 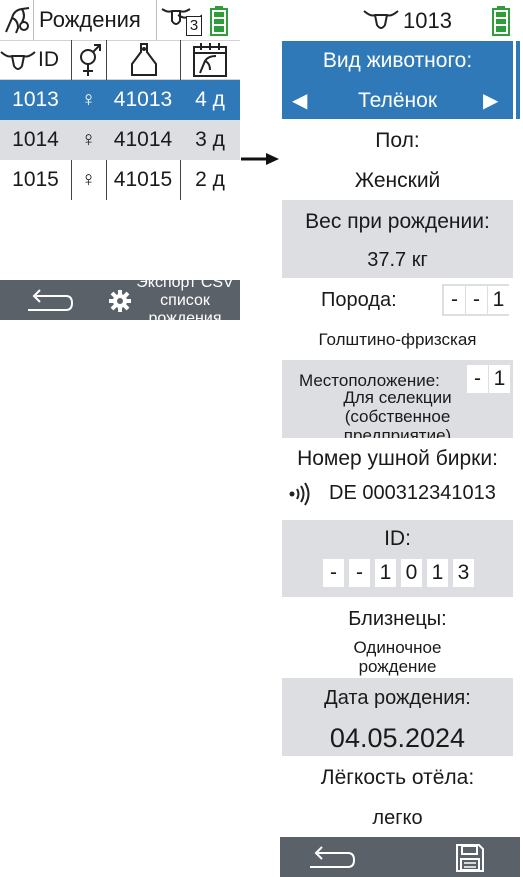 I want to click on location-value-line: Для селекции, so click(x=397, y=397).